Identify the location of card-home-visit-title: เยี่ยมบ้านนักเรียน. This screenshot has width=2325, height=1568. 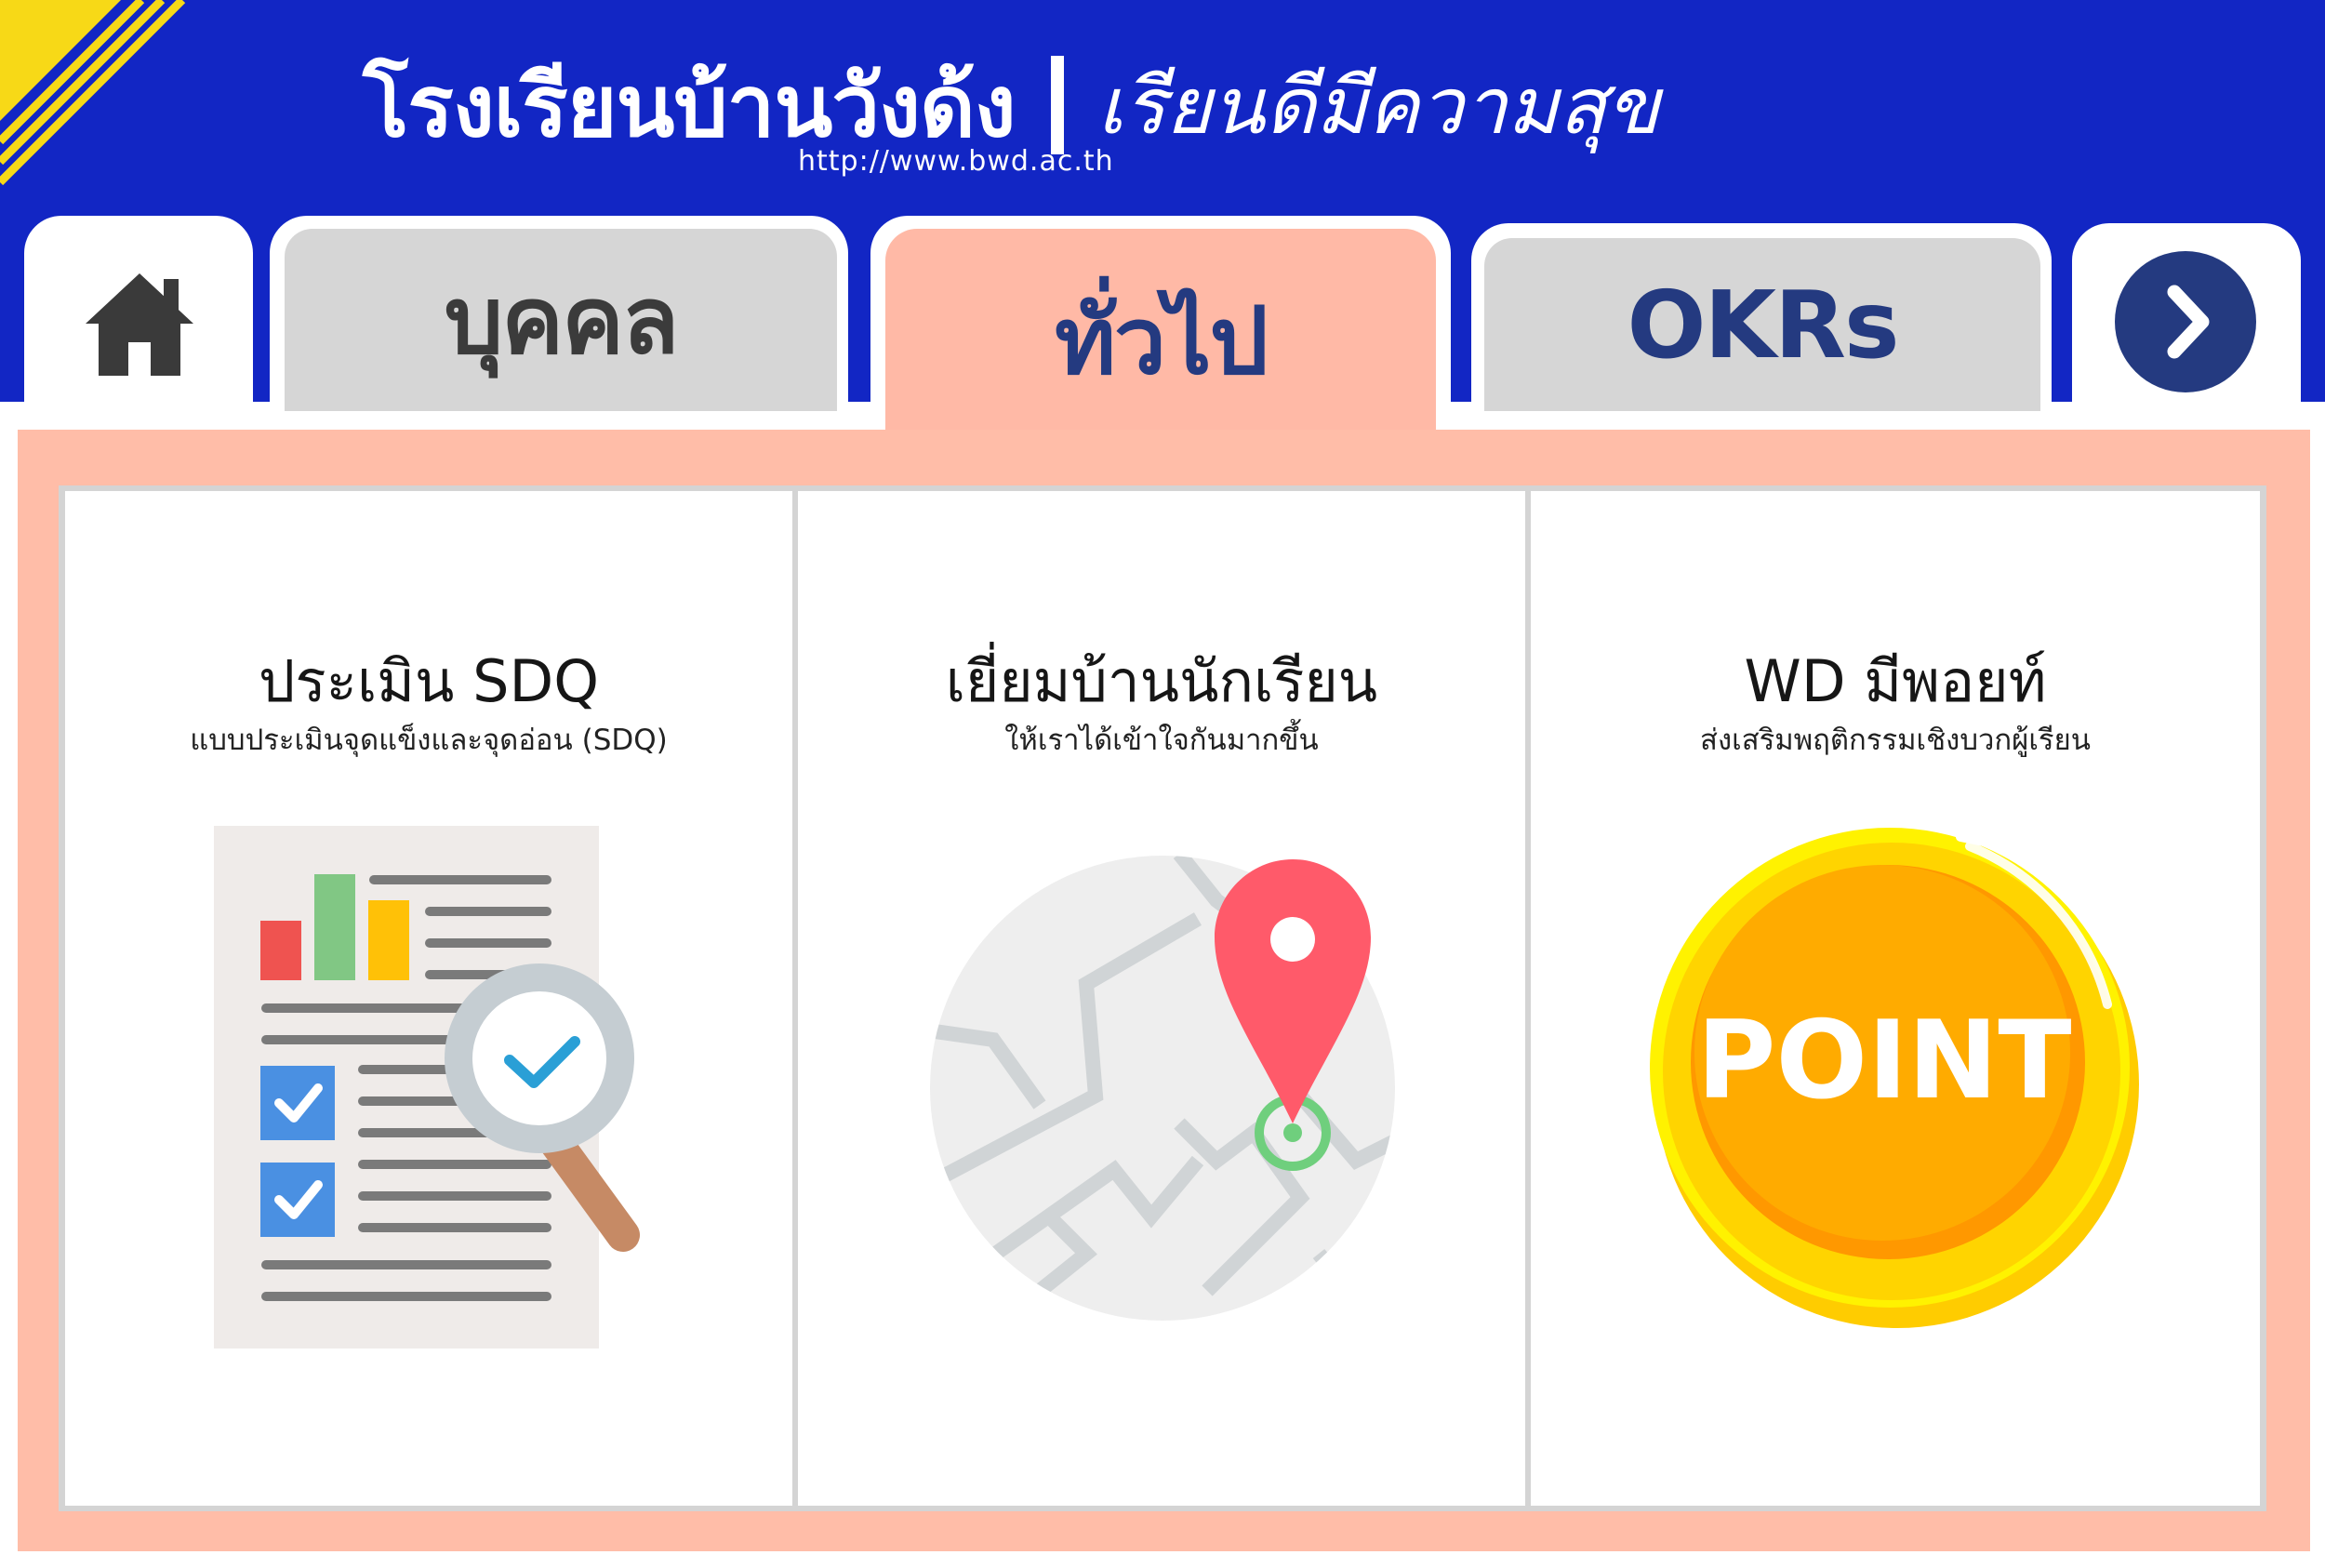
(1161, 681).